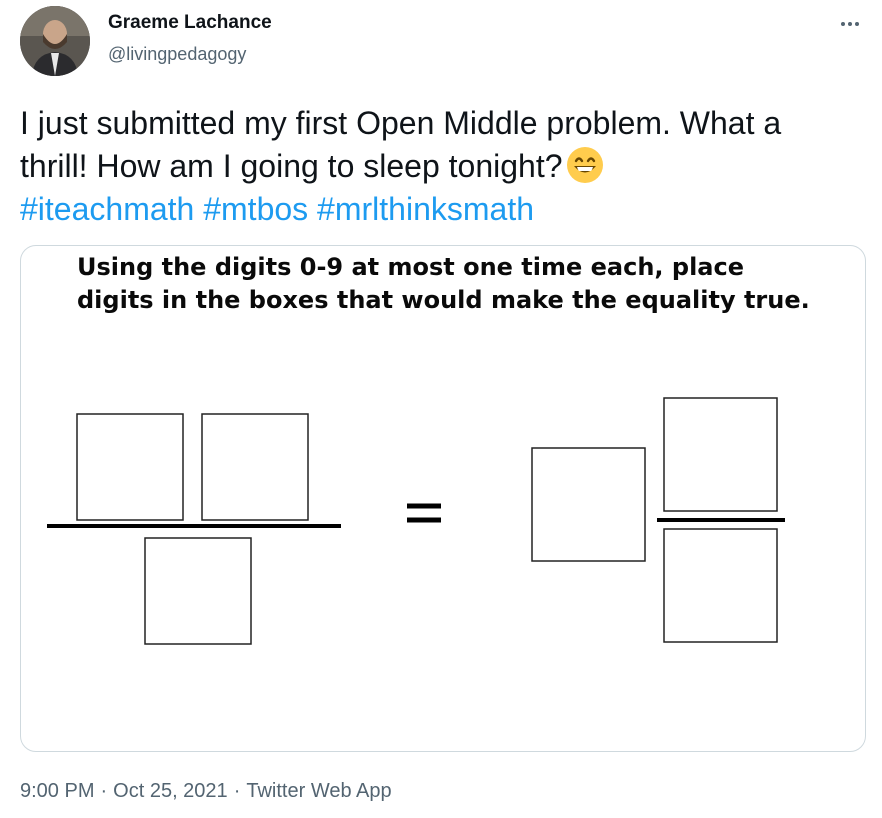  Describe the element at coordinates (190, 23) in the screenshot. I see `author-name: Graeme Lachance` at that location.